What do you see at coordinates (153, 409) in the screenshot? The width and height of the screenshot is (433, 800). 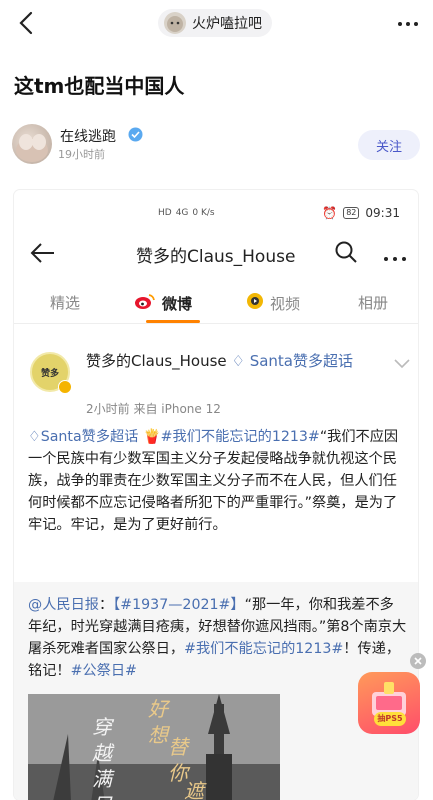 I see `weibo-meta: 2小时前 来自 iPhone 12` at bounding box center [153, 409].